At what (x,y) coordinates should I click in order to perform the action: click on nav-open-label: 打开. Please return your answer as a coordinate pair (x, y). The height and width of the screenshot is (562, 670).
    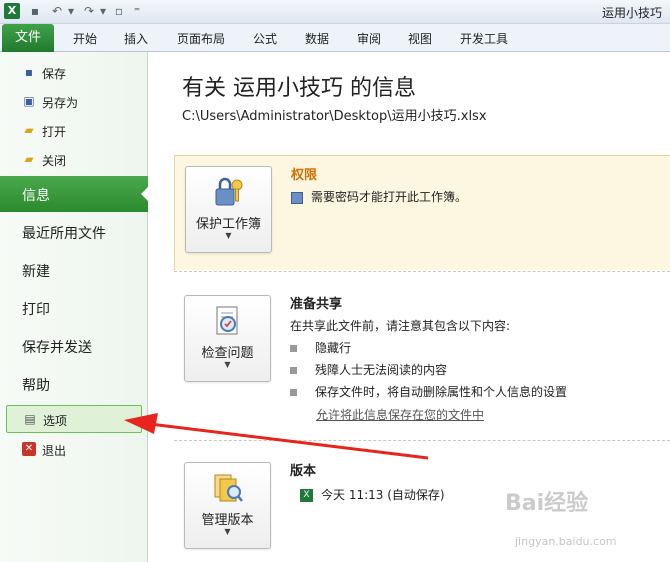
    Looking at the image, I should click on (54, 132).